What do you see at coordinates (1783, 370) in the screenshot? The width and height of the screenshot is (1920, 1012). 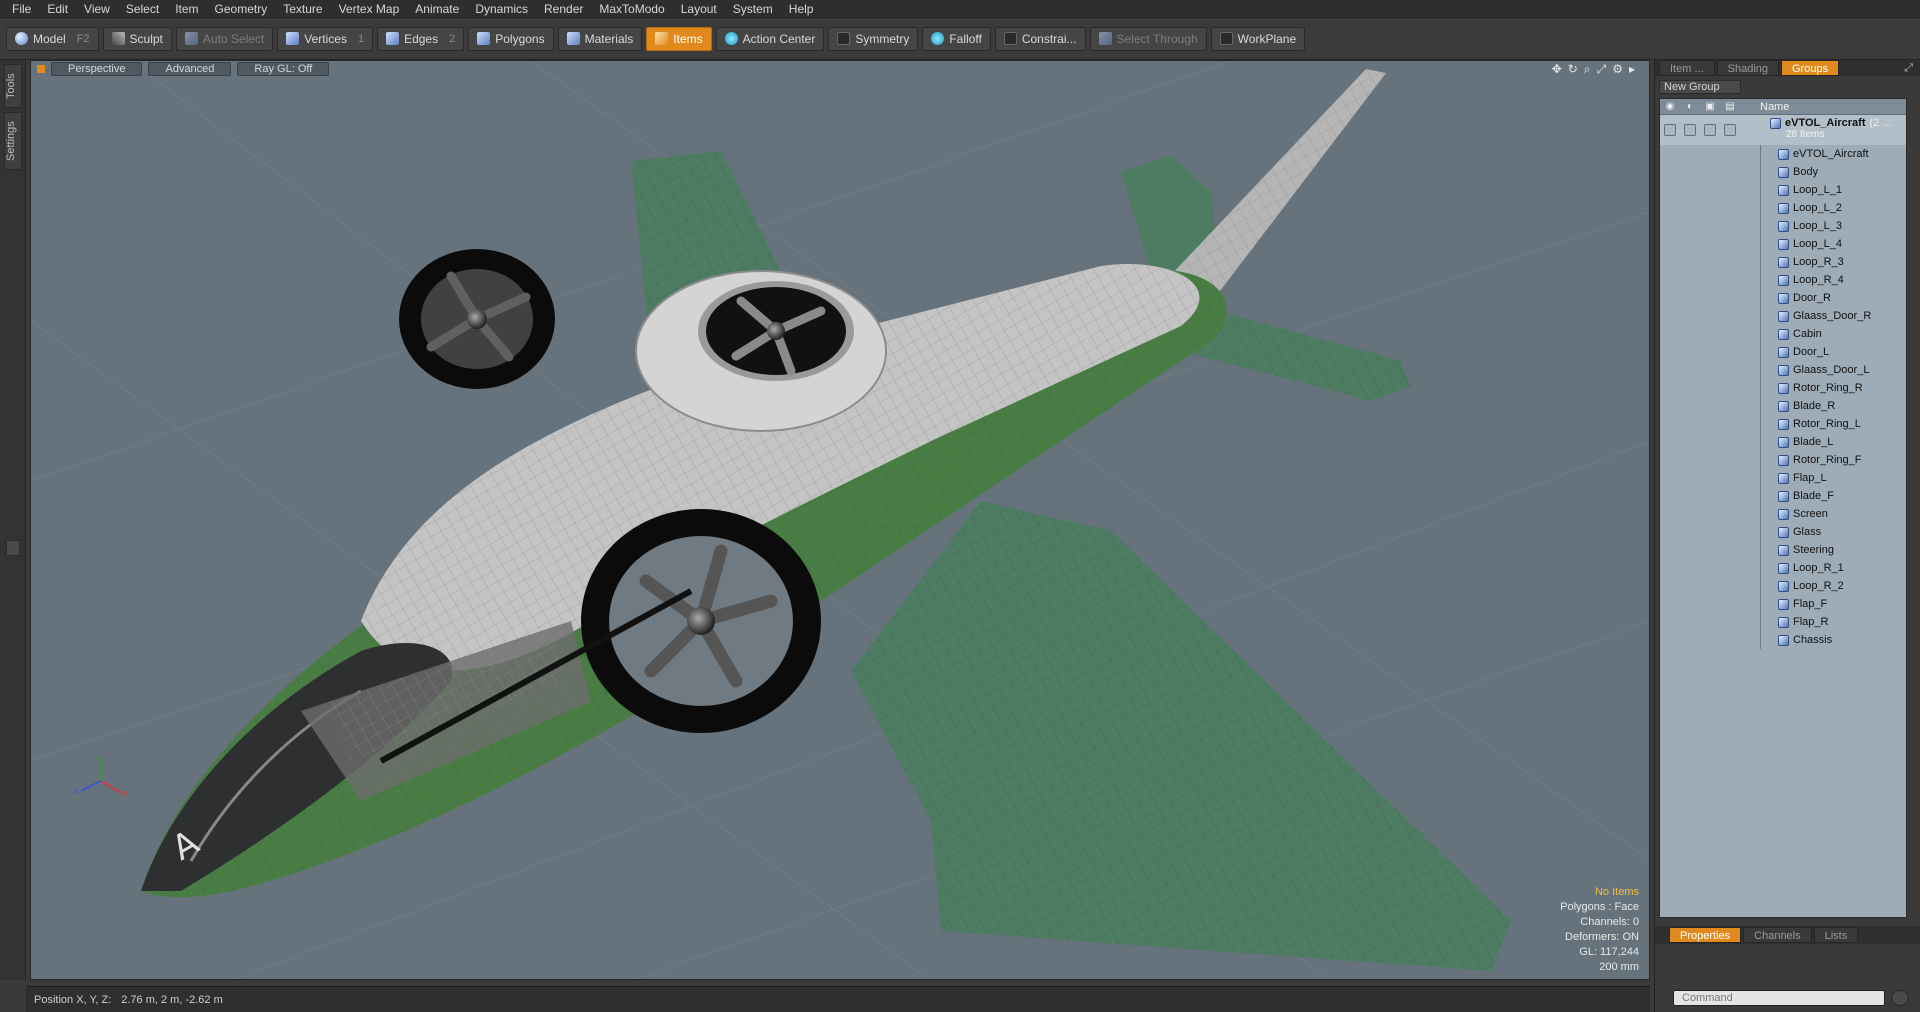 I see `group-item-row: Glaass_Door_L` at bounding box center [1783, 370].